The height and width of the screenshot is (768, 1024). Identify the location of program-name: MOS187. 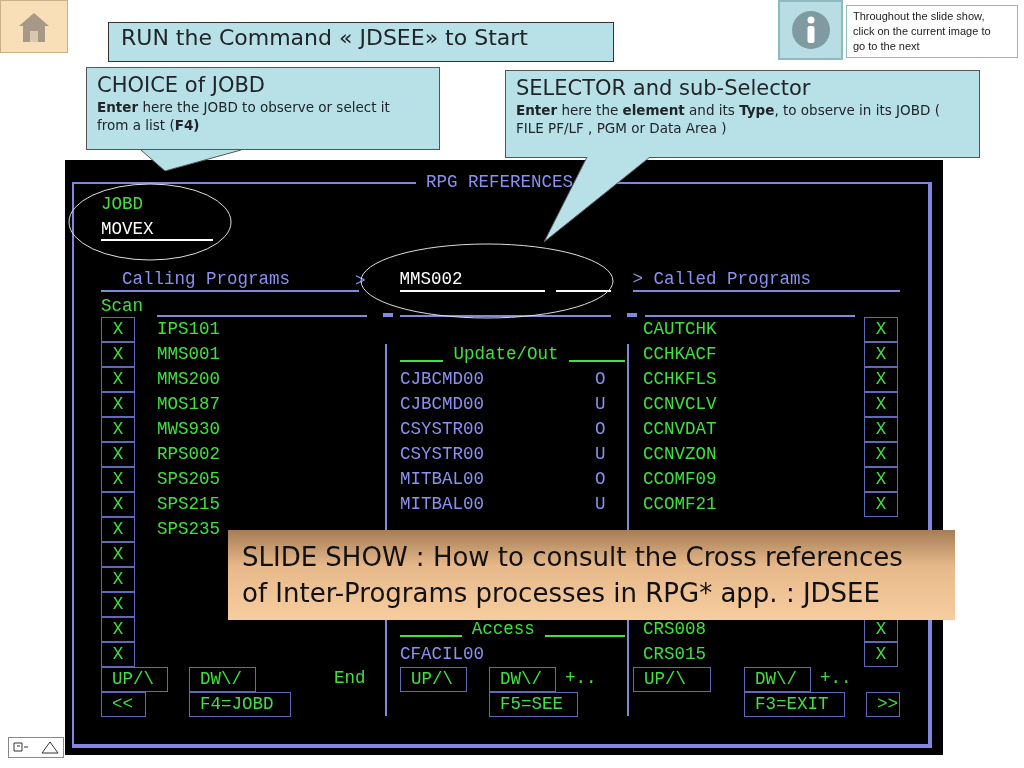
(188, 404).